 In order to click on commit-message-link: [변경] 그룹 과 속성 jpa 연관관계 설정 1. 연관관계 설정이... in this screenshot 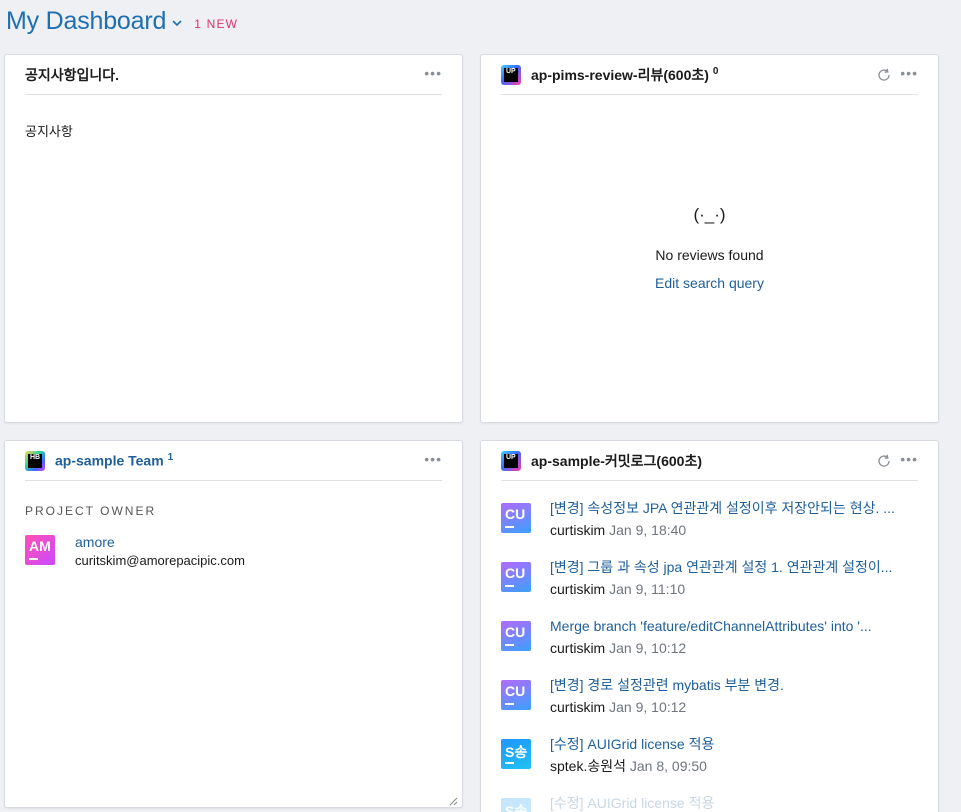, I will do `click(734, 567)`.